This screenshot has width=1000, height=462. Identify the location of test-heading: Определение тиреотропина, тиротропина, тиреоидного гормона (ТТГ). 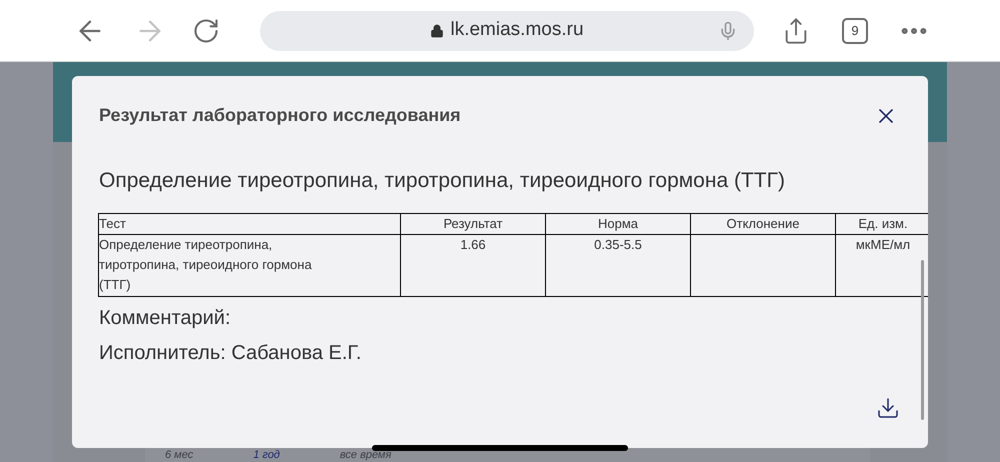
(442, 181).